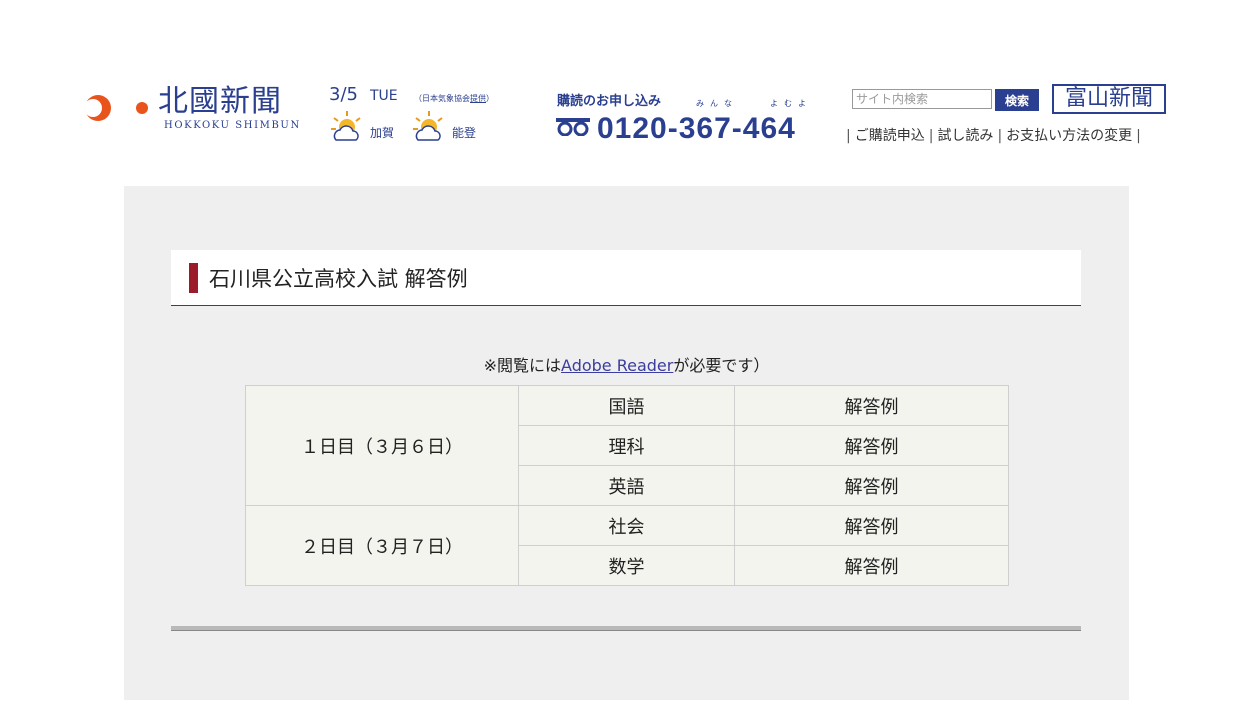 The image size is (1260, 727). I want to click on subject-cell: 英語, so click(626, 485).